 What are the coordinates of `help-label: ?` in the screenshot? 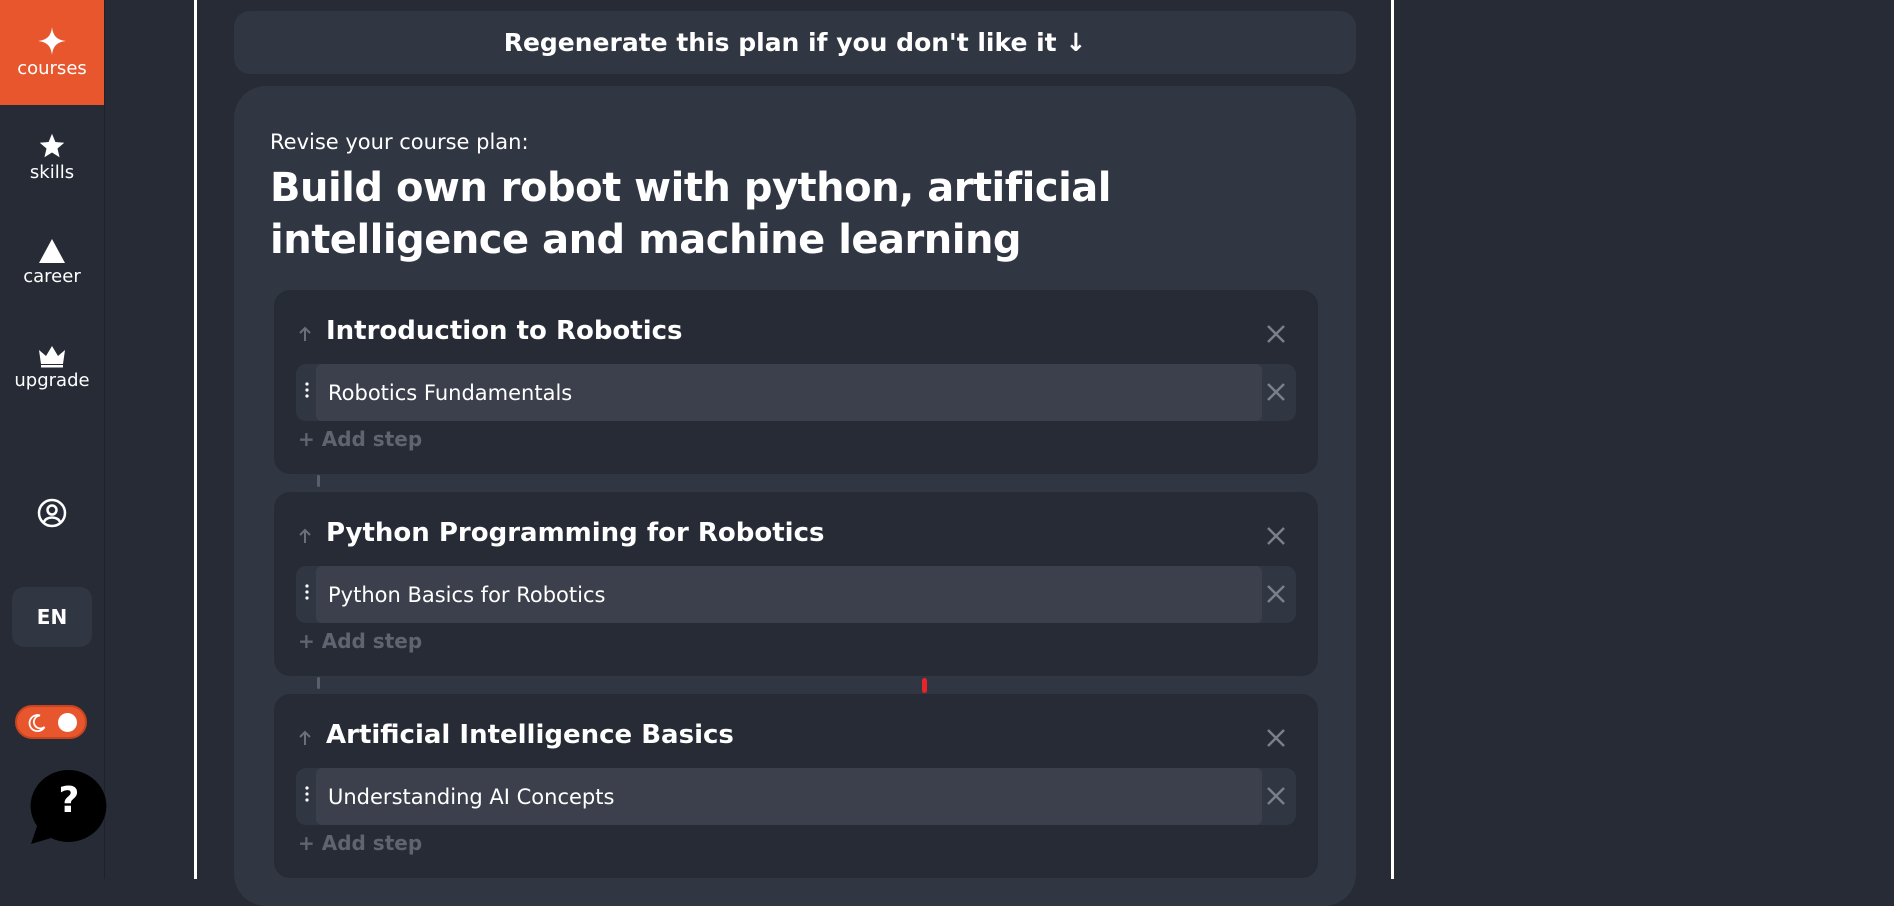 It's located at (69, 800).